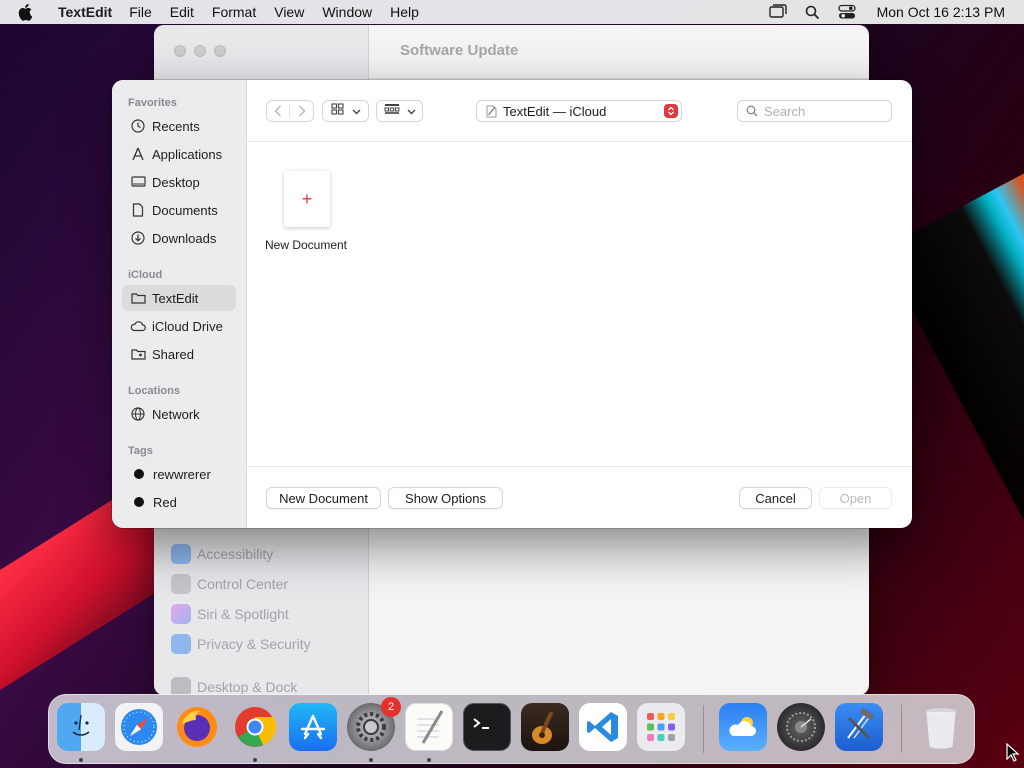  What do you see at coordinates (347, 12) in the screenshot?
I see `menu-window: Window` at bounding box center [347, 12].